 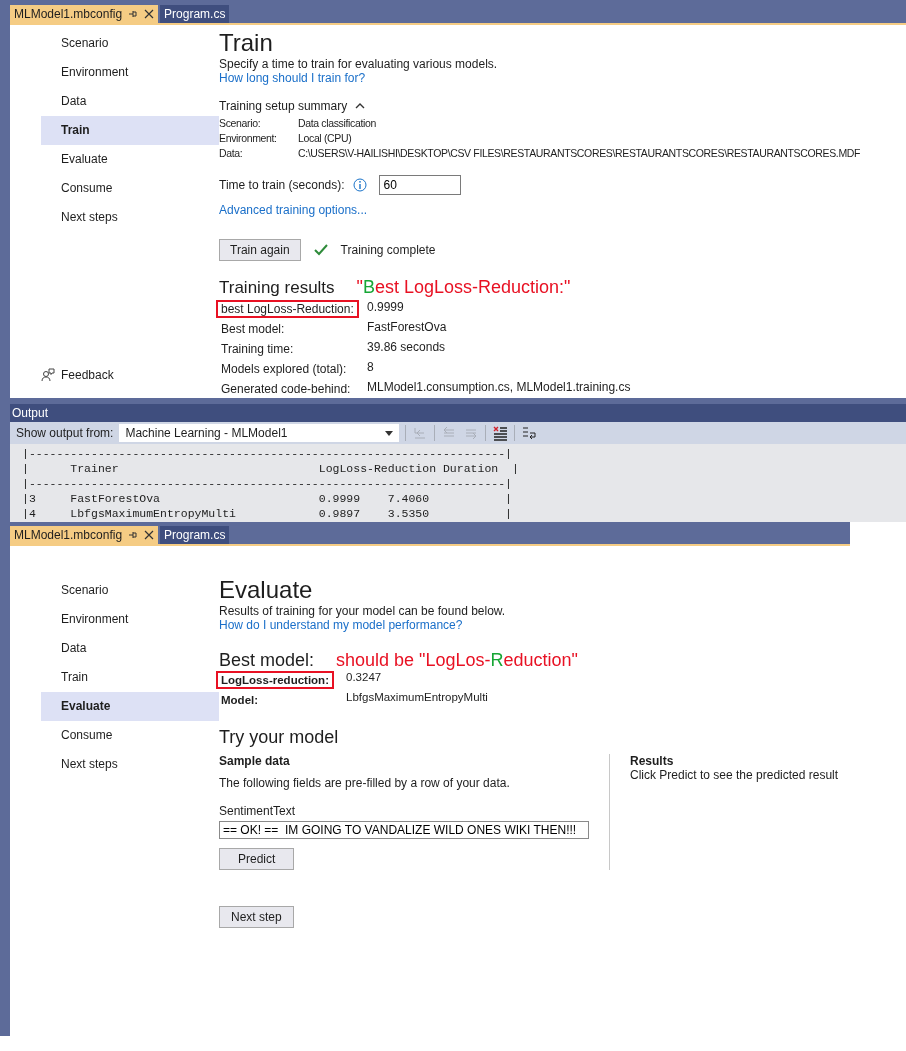 I want to click on summary-value: Data classification, so click(x=337, y=123).